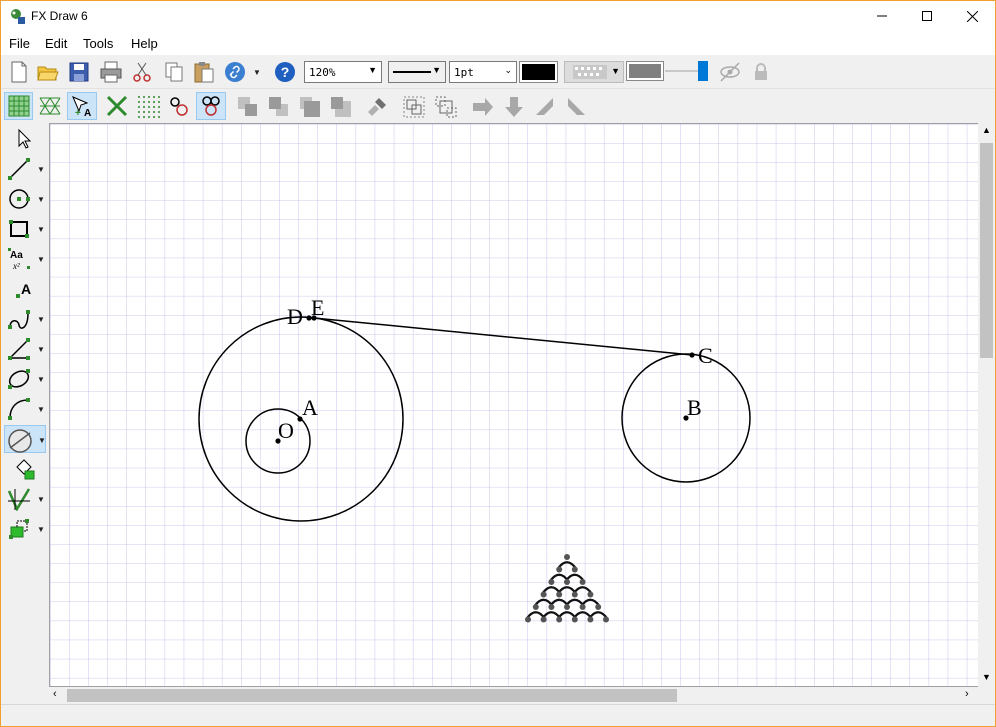 The height and width of the screenshot is (727, 996). I want to click on shape-tool: ▼, so click(25, 529).